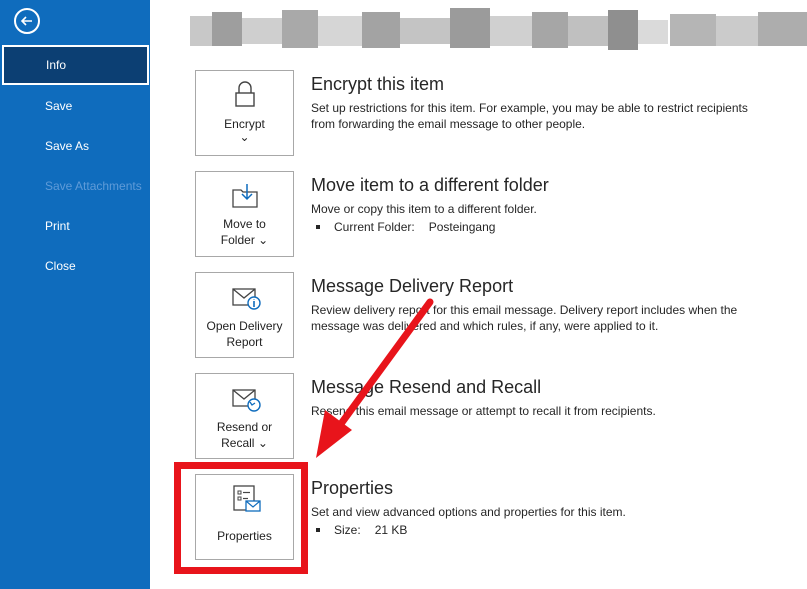 Image resolution: width=807 pixels, height=589 pixels. Describe the element at coordinates (375, 378) in the screenshot. I see `annotation-arrow` at that location.